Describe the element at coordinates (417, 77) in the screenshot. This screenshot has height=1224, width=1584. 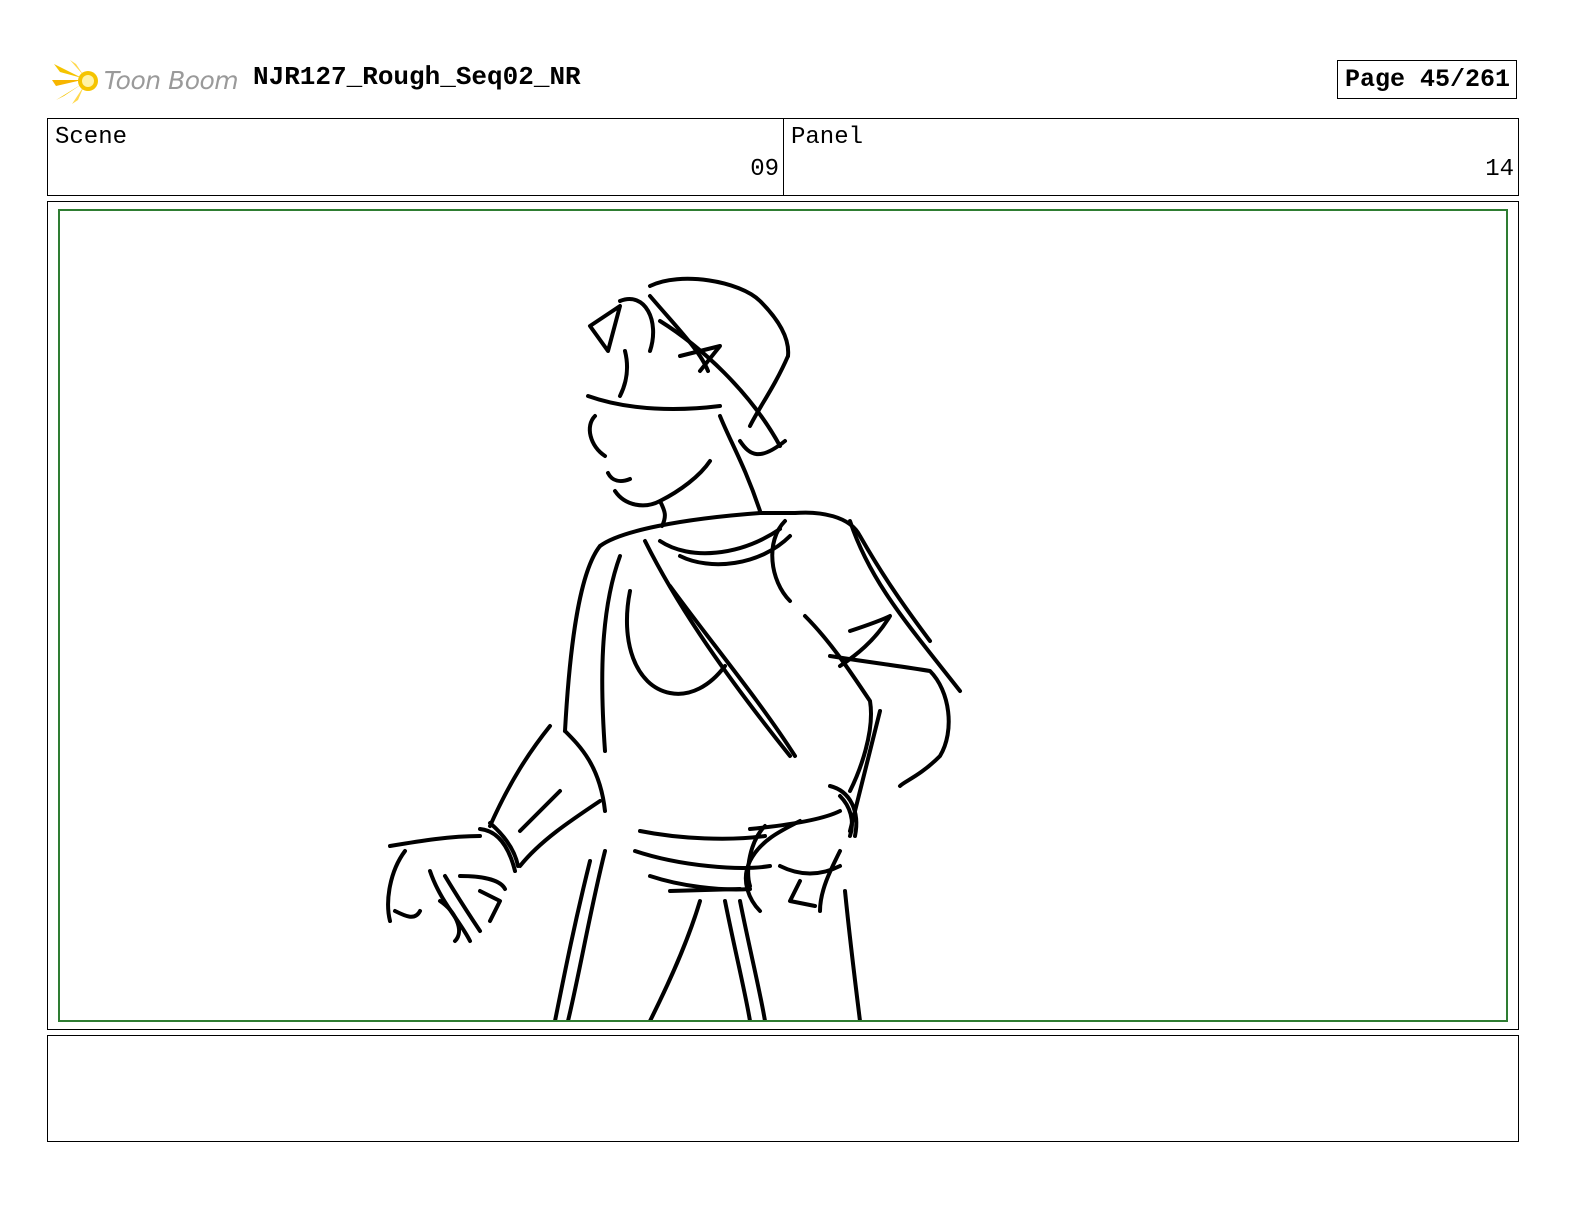
I see `document-title: NJR127_Rough_Seq02_NR` at that location.